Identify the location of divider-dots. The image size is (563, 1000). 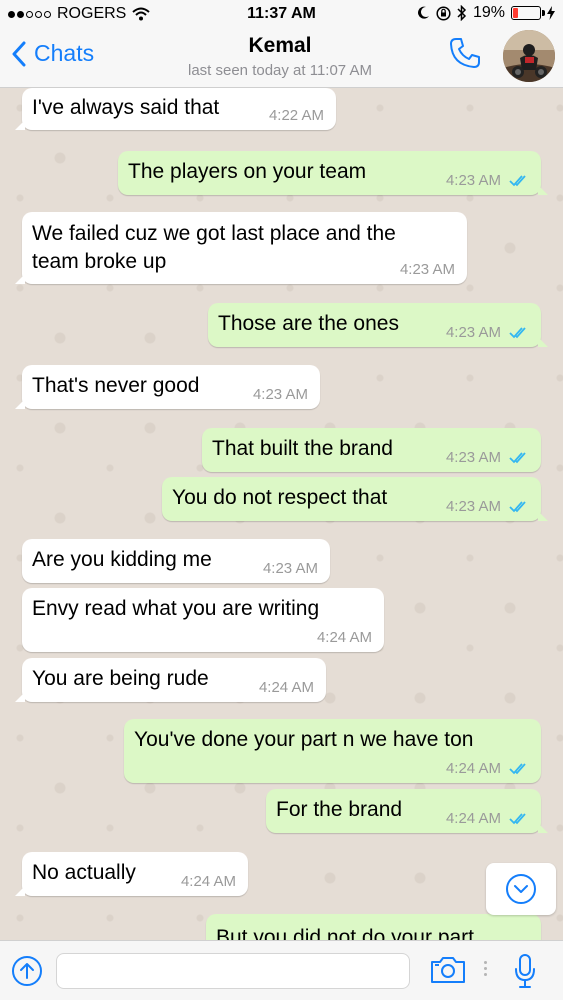
(485, 968).